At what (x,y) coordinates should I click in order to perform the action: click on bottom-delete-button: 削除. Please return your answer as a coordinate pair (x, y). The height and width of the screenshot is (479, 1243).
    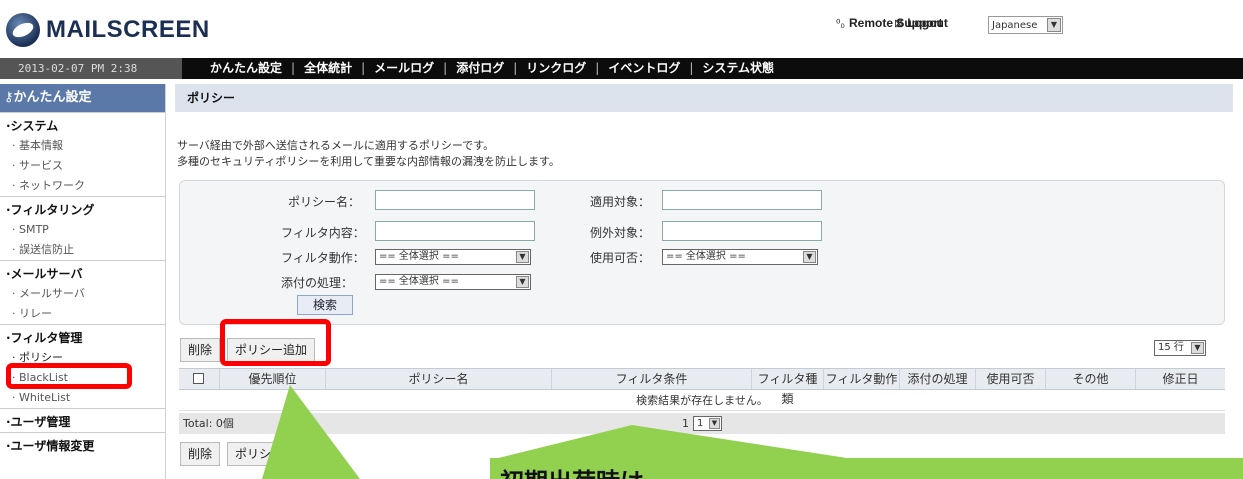
    Looking at the image, I should click on (200, 454).